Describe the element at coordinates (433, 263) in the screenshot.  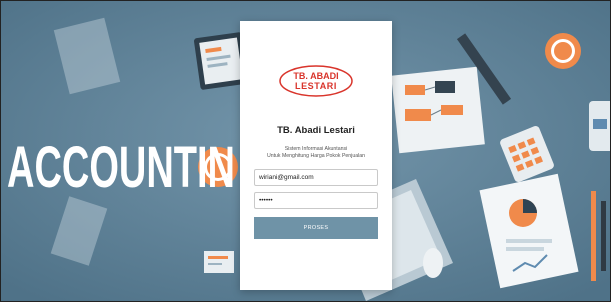
I see `mouse-icon` at that location.